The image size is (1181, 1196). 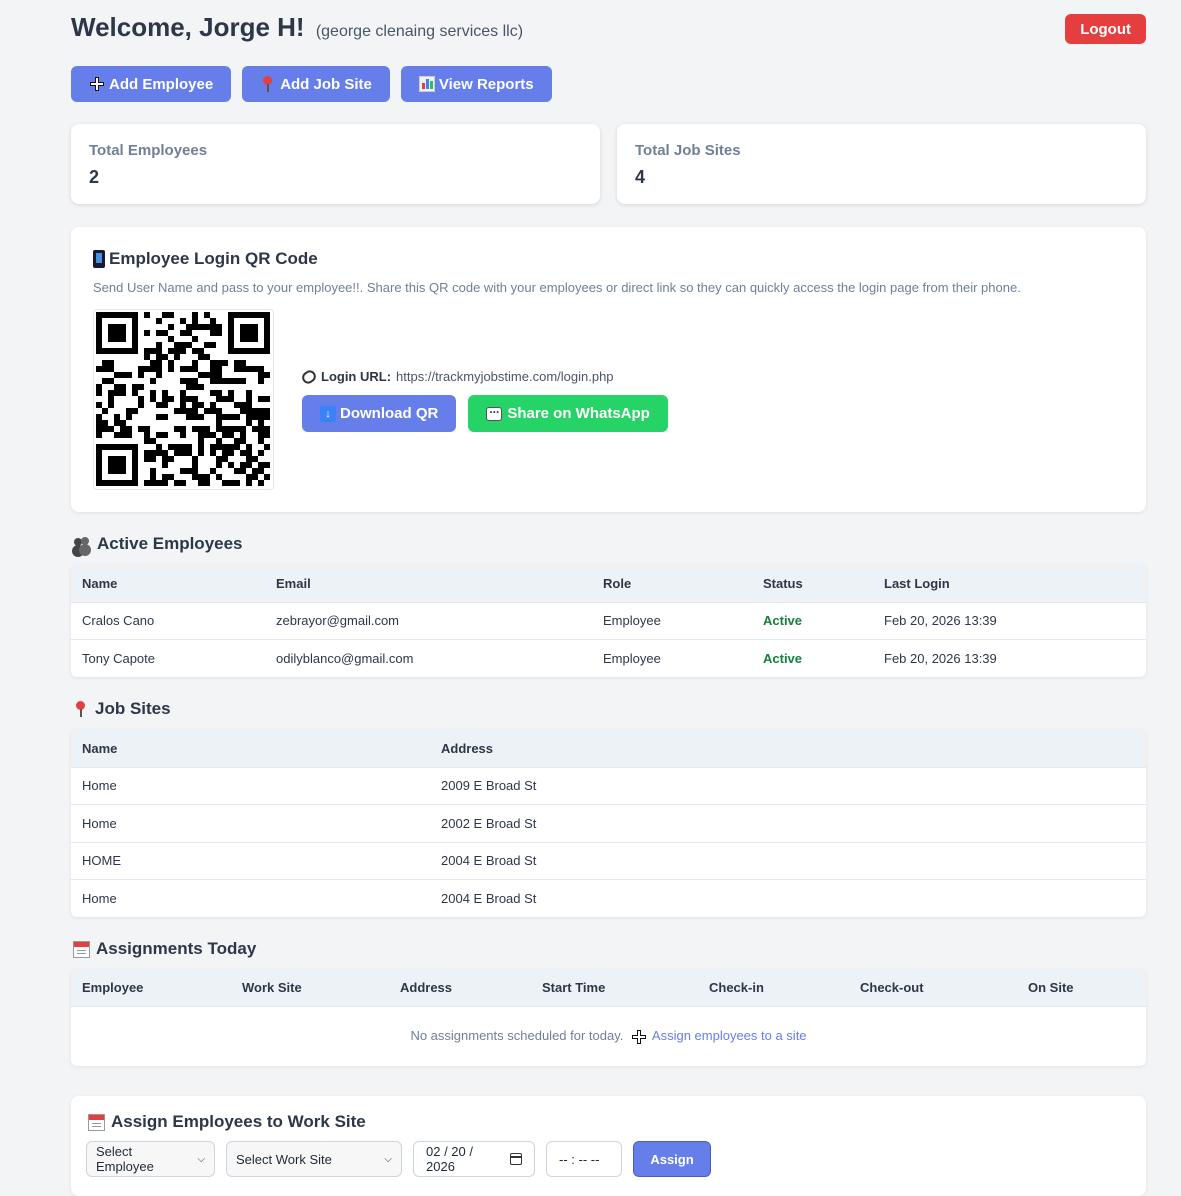 I want to click on share-whatsapp-button: Share on WhatsApp, so click(x=568, y=413).